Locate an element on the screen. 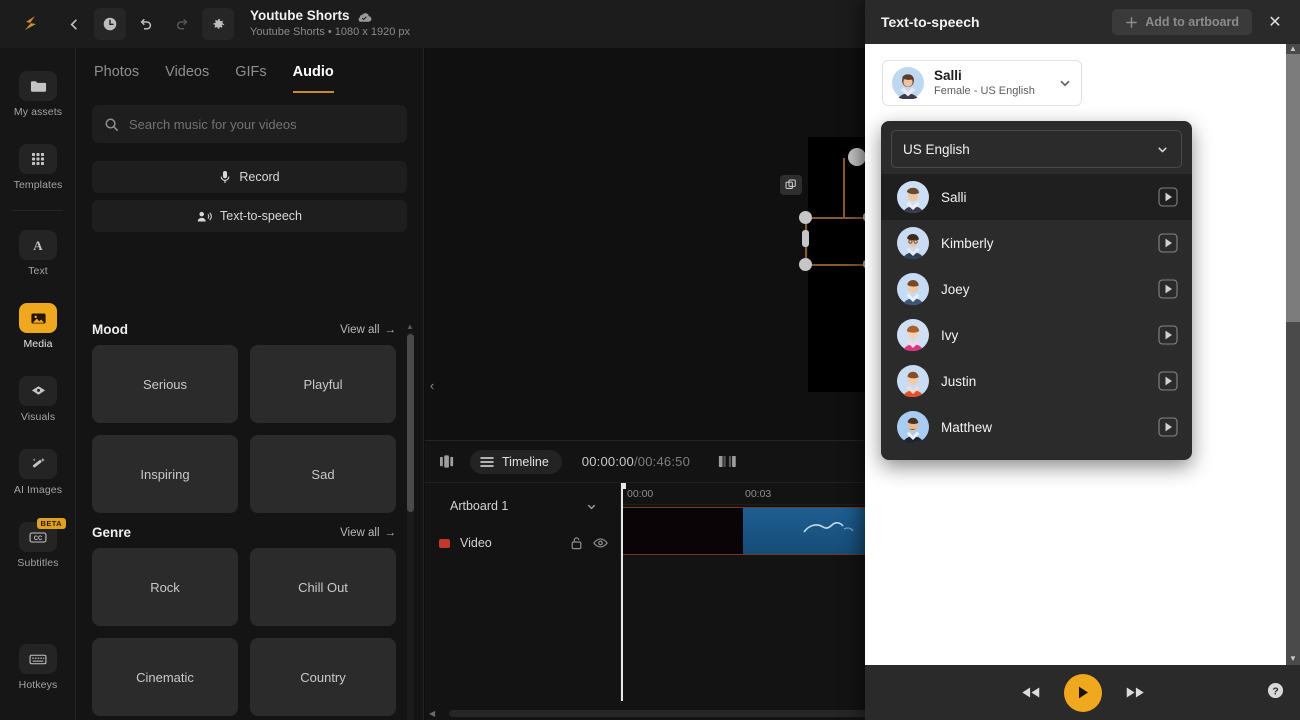 Image resolution: width=1300 pixels, height=720 pixels. track-headers: Artboard 1 Video is located at coordinates (523, 594).